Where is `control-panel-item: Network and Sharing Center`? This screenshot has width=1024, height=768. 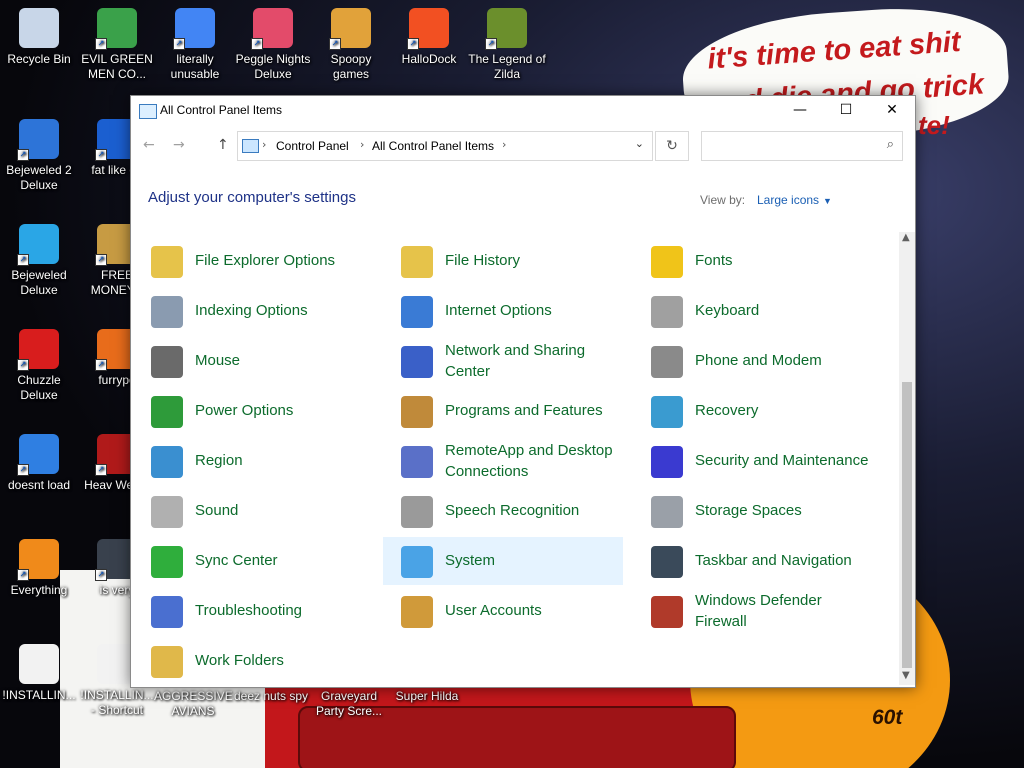 control-panel-item: Network and Sharing Center is located at coordinates (503, 361).